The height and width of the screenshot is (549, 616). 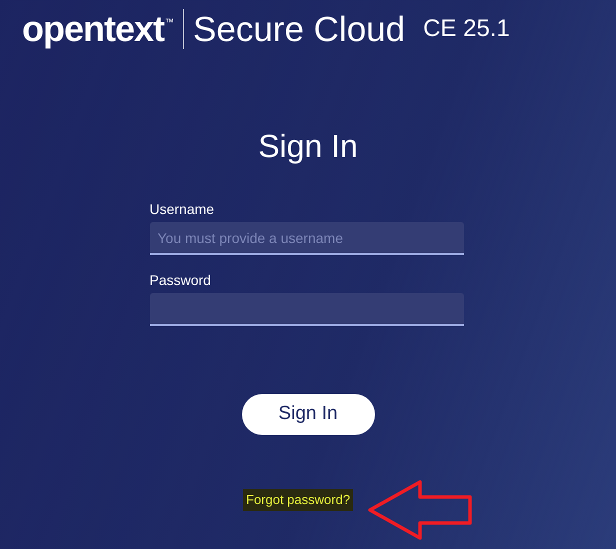 I want to click on username-field: You must provide a username, so click(x=307, y=238).